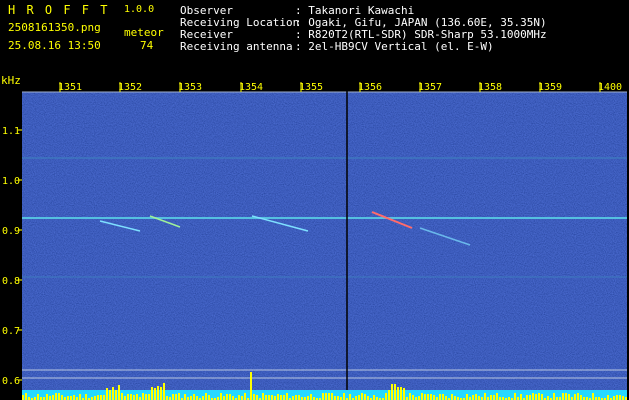 The height and width of the screenshot is (400, 629). I want to click on time-tick-label: 1352, so click(130, 87).